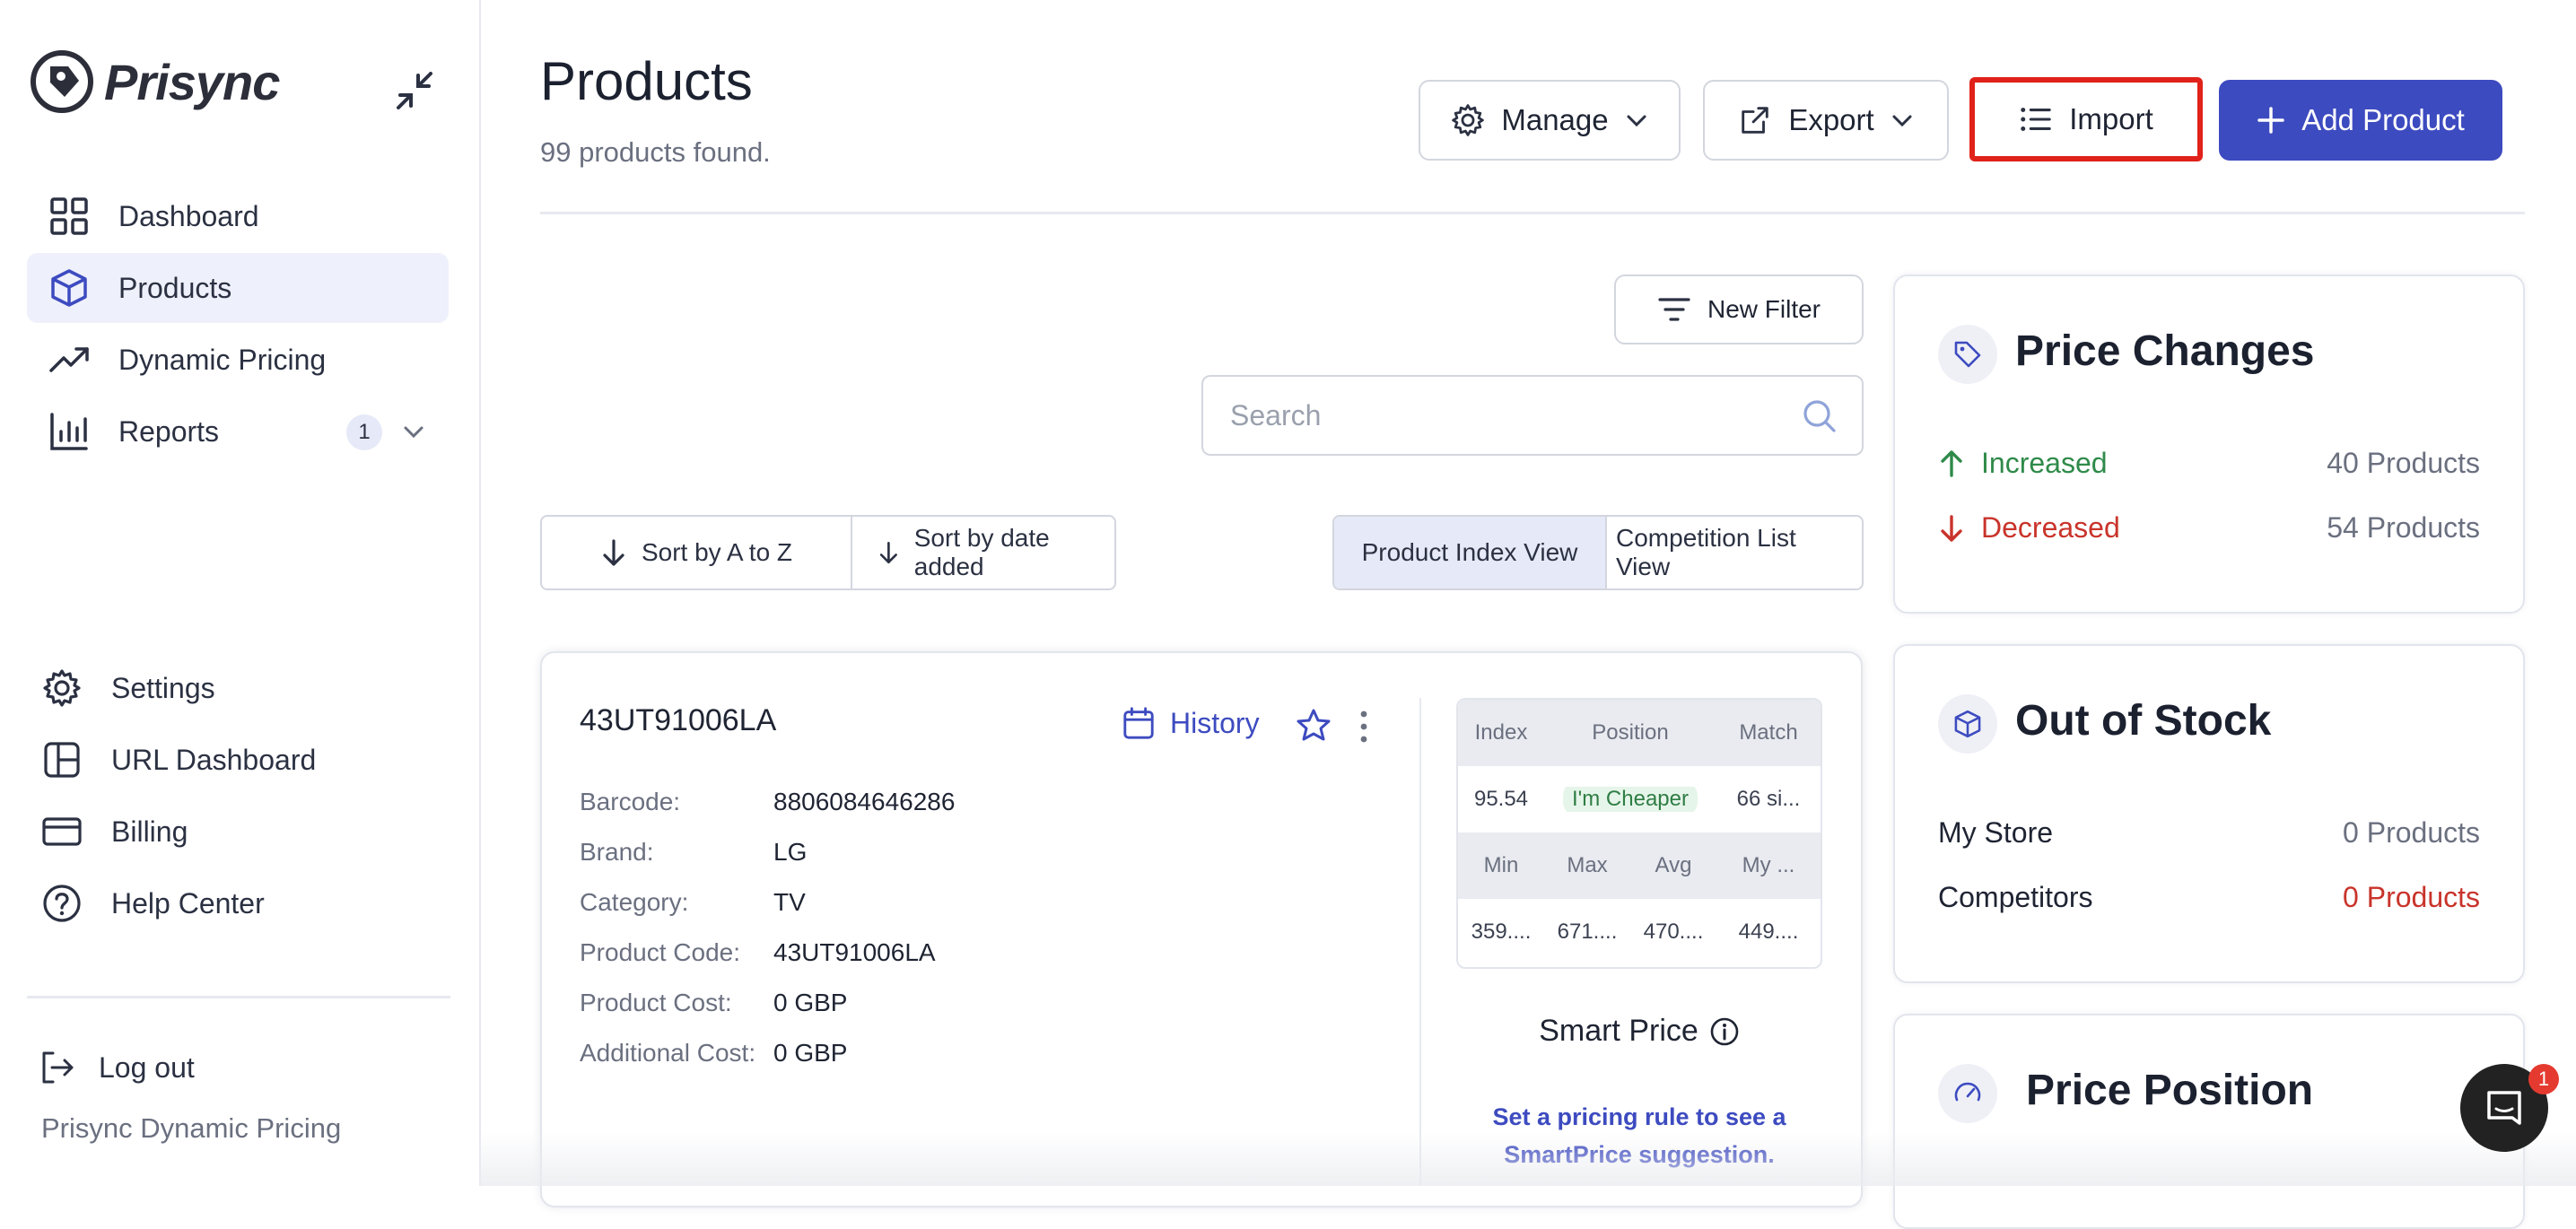 This screenshot has height=1229, width=2576. Describe the element at coordinates (1968, 1093) in the screenshot. I see `gauge-icon` at that location.